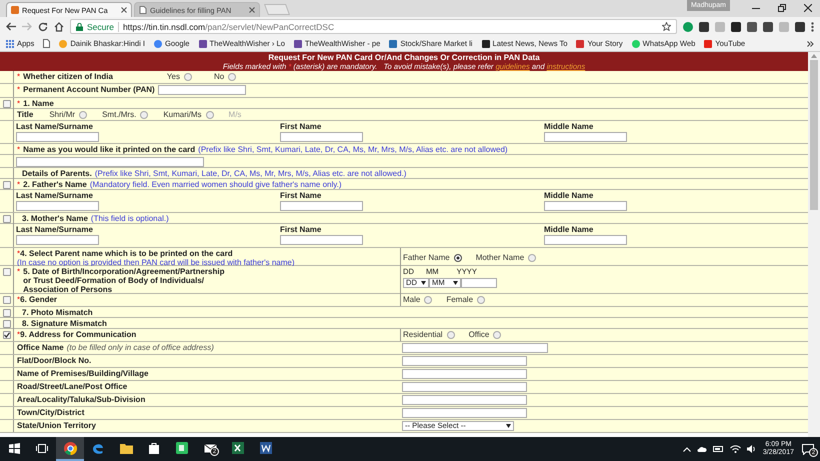  Describe the element at coordinates (25, 115) in the screenshot. I see `field-label: Title` at that location.